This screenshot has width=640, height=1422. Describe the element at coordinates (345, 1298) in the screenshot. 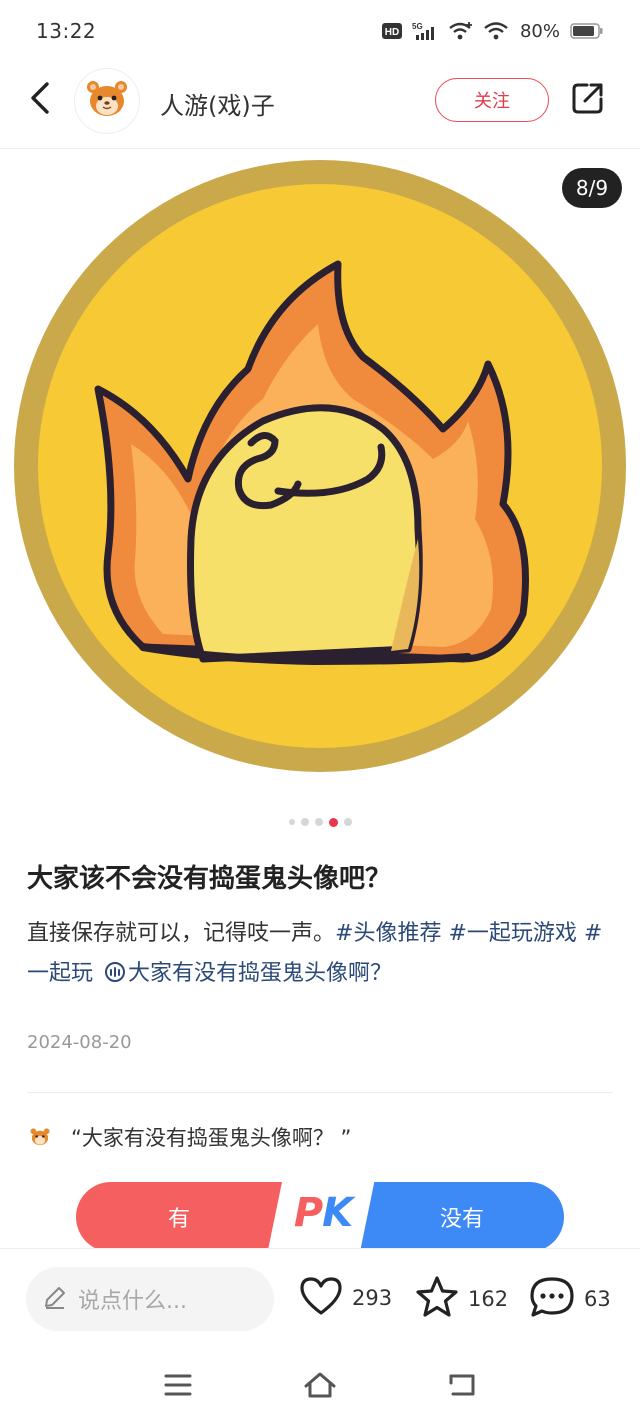

I see `like-button: 293` at that location.